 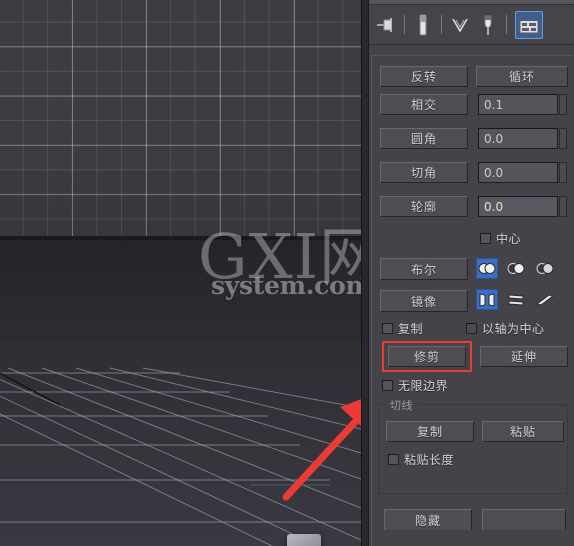 I want to click on pin-stack-icon, so click(x=386, y=25).